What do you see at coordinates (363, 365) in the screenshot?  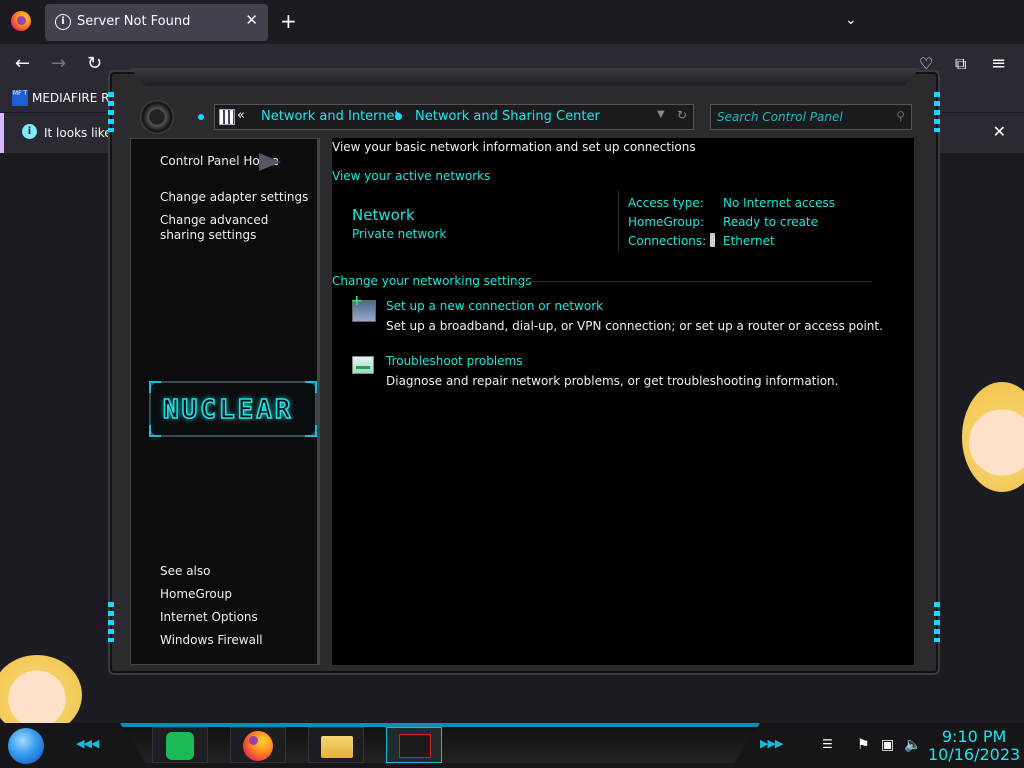 I see `troubleshoot-icon` at bounding box center [363, 365].